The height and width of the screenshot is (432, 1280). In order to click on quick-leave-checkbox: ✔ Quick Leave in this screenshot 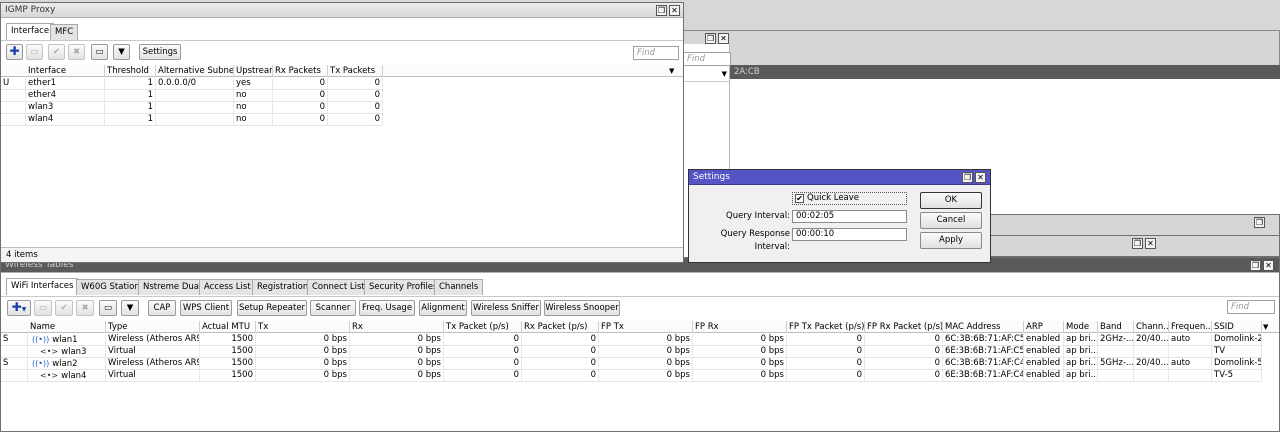, I will do `click(849, 198)`.